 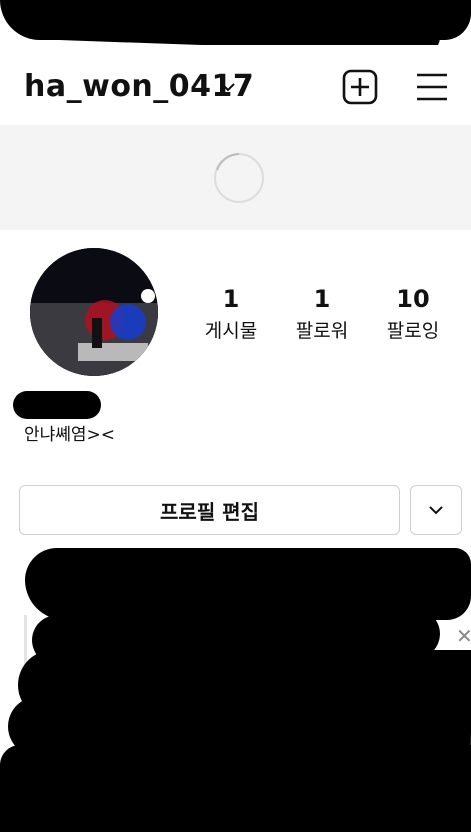 What do you see at coordinates (231, 315) in the screenshot?
I see `posts-stat: 1 게시물` at bounding box center [231, 315].